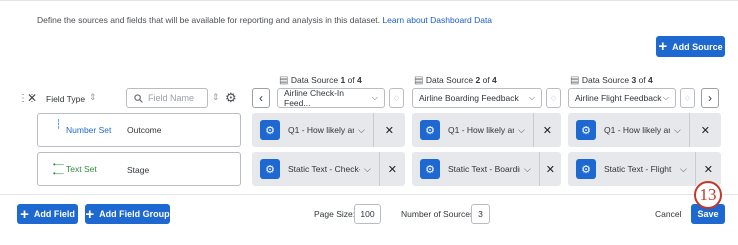 The image size is (738, 245). What do you see at coordinates (58, 169) in the screenshot?
I see `text-set-icon: •— •—` at bounding box center [58, 169].